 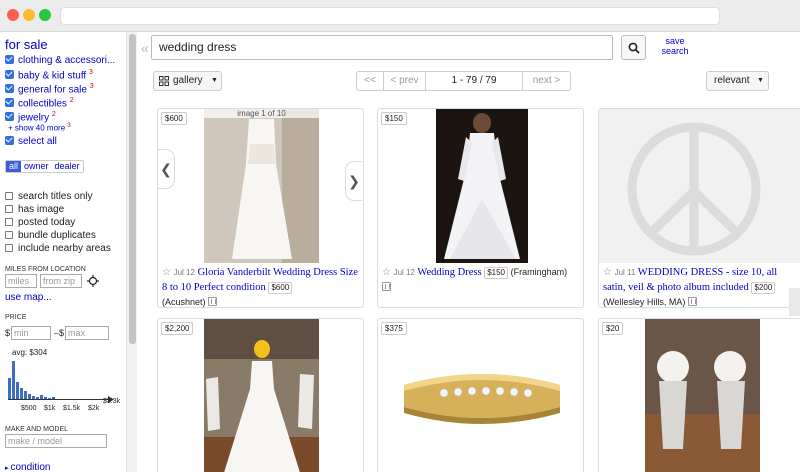 What do you see at coordinates (39, 128) in the screenshot?
I see `show-more-link: + show 40 more 3` at bounding box center [39, 128].